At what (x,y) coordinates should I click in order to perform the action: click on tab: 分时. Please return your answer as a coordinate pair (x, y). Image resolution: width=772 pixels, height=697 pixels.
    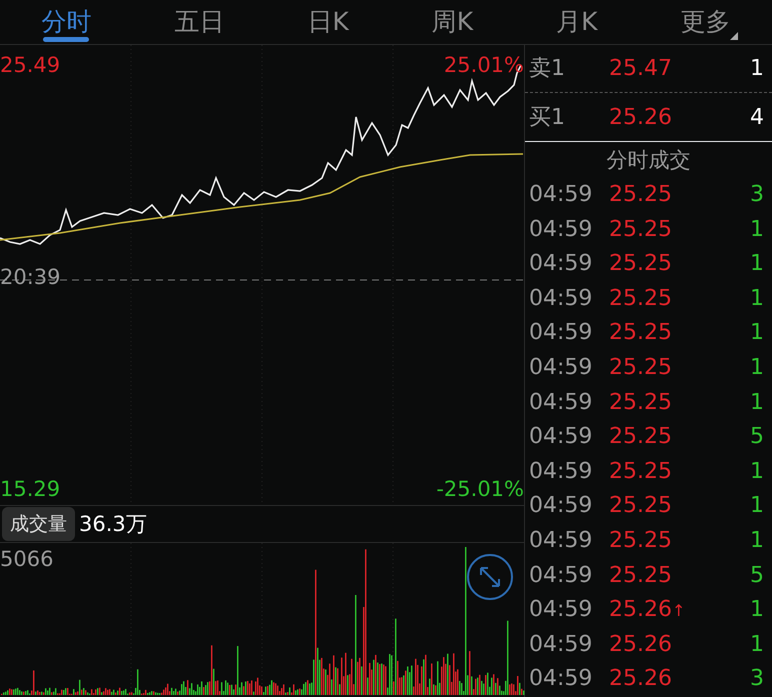
    Looking at the image, I should click on (66, 22).